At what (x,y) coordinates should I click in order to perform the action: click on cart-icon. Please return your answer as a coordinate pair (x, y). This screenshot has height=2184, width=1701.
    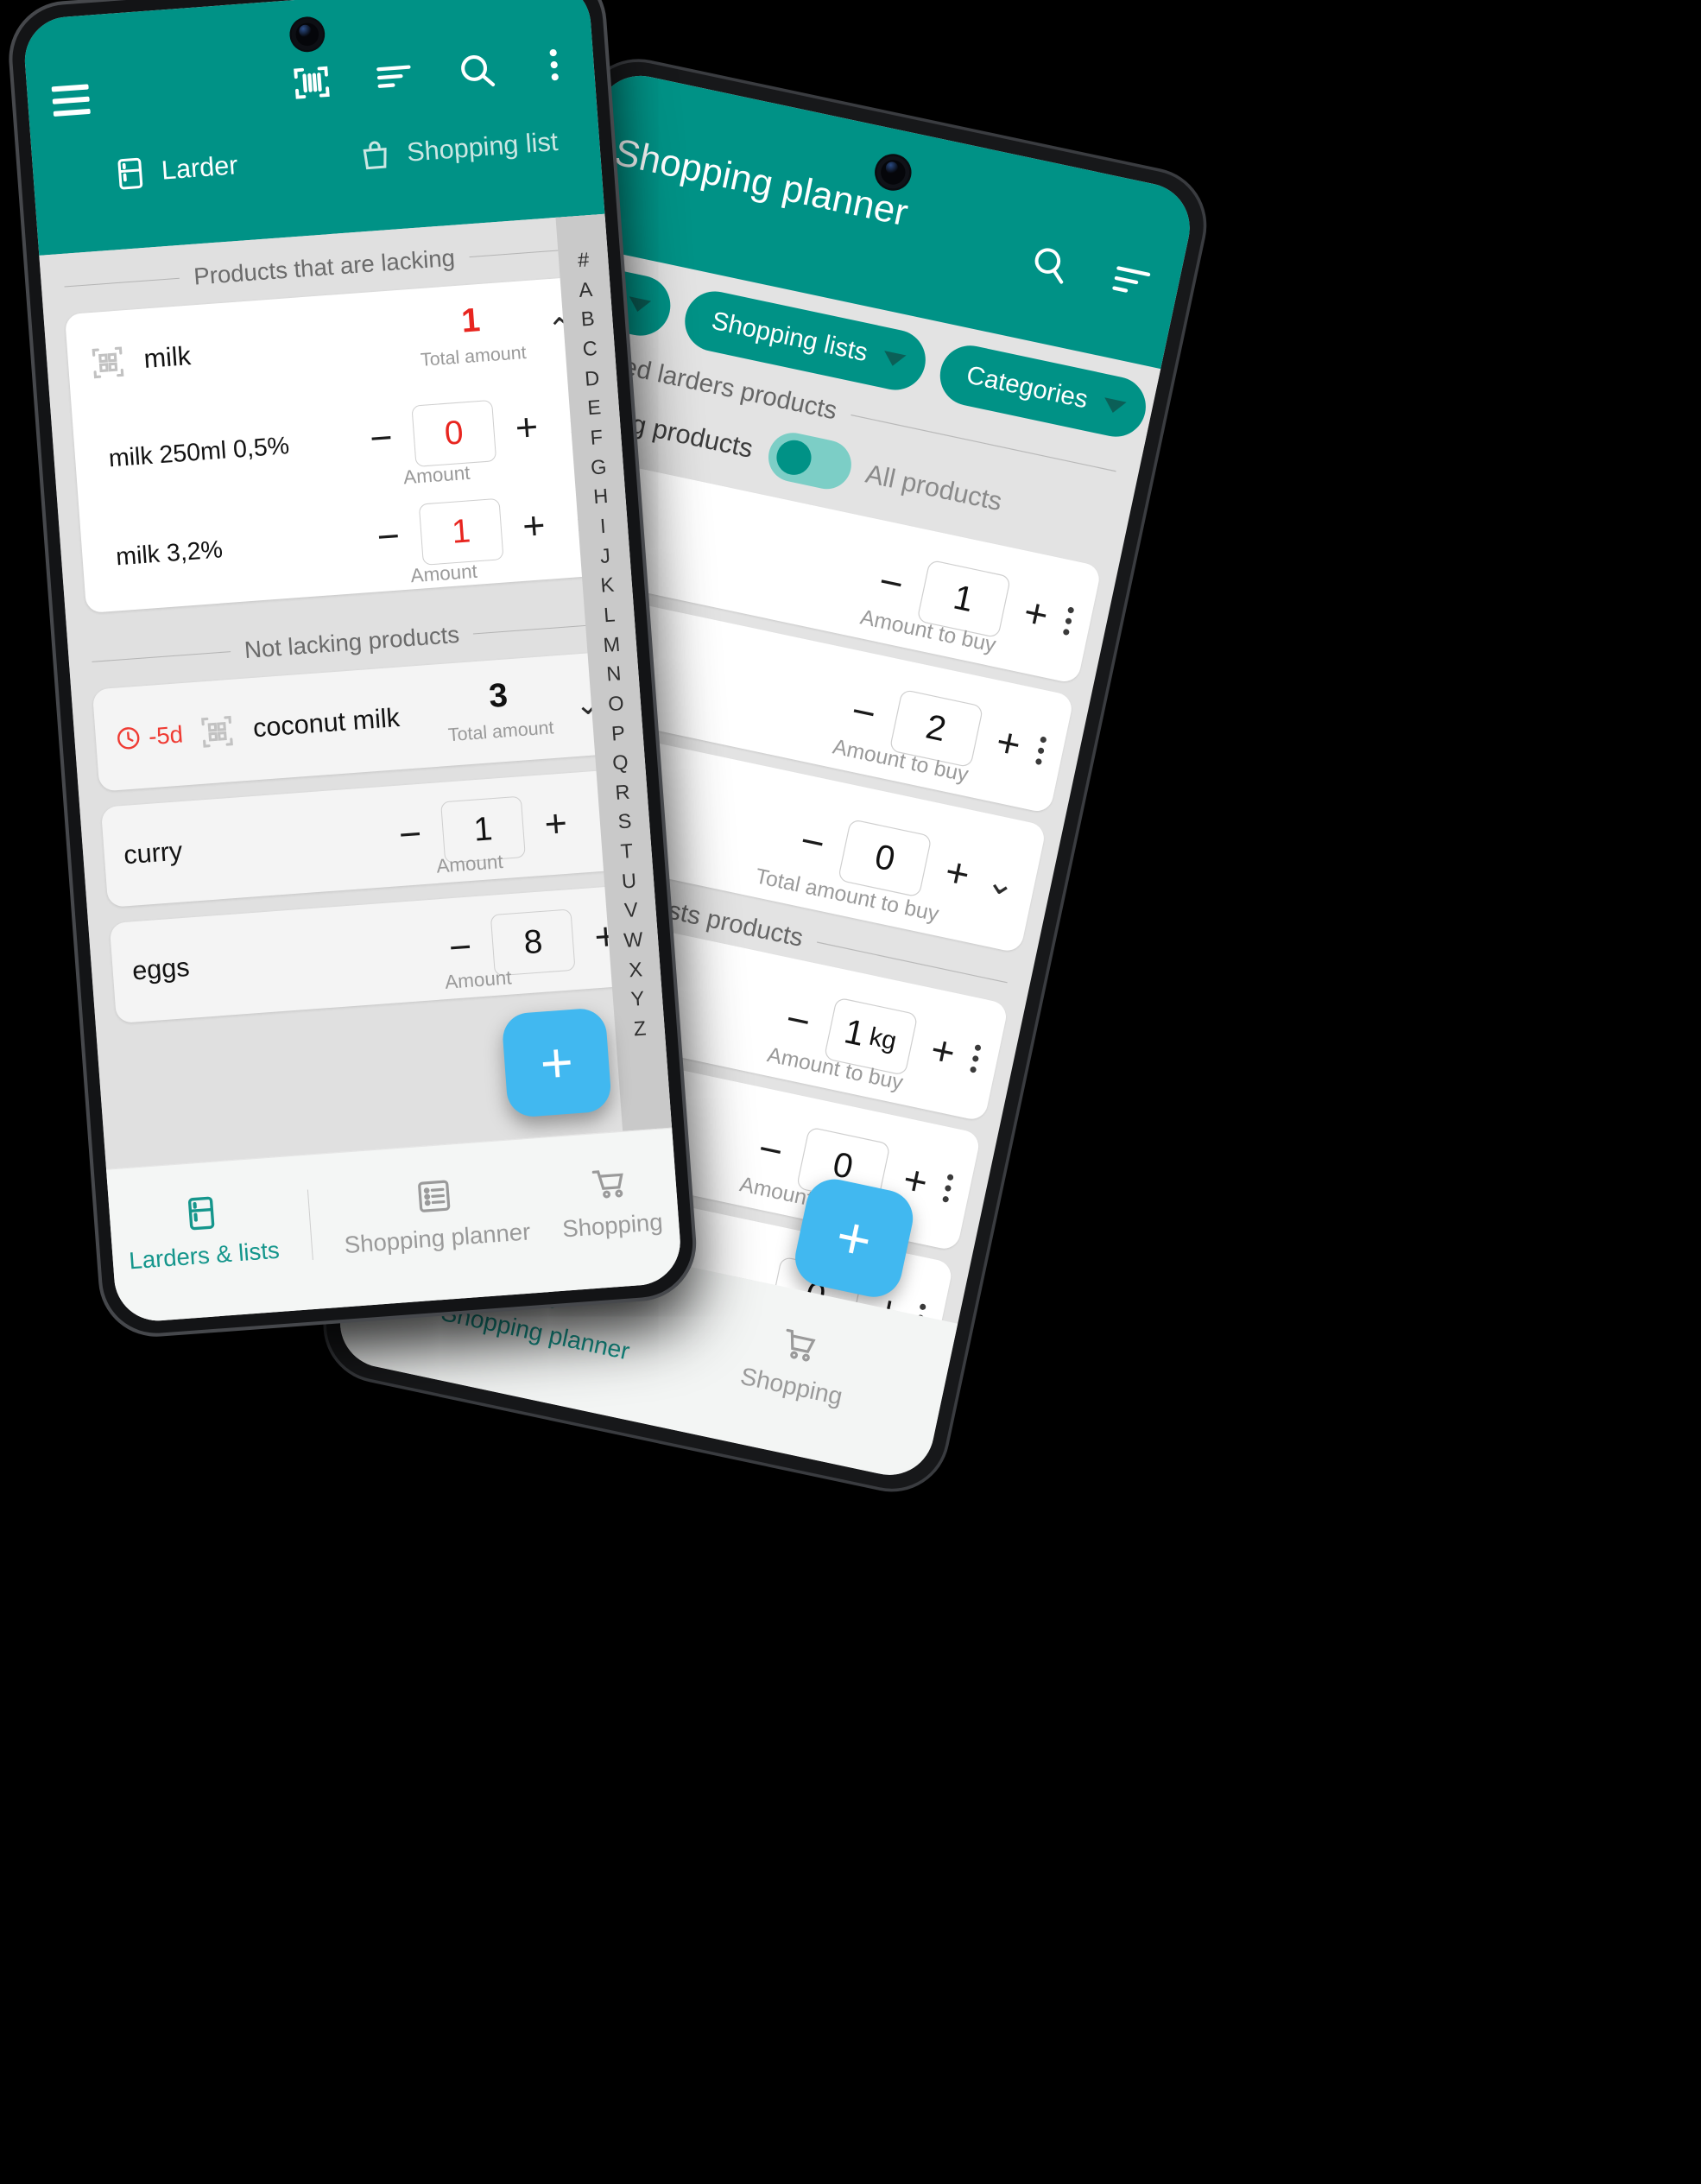
    Looking at the image, I should click on (609, 1183).